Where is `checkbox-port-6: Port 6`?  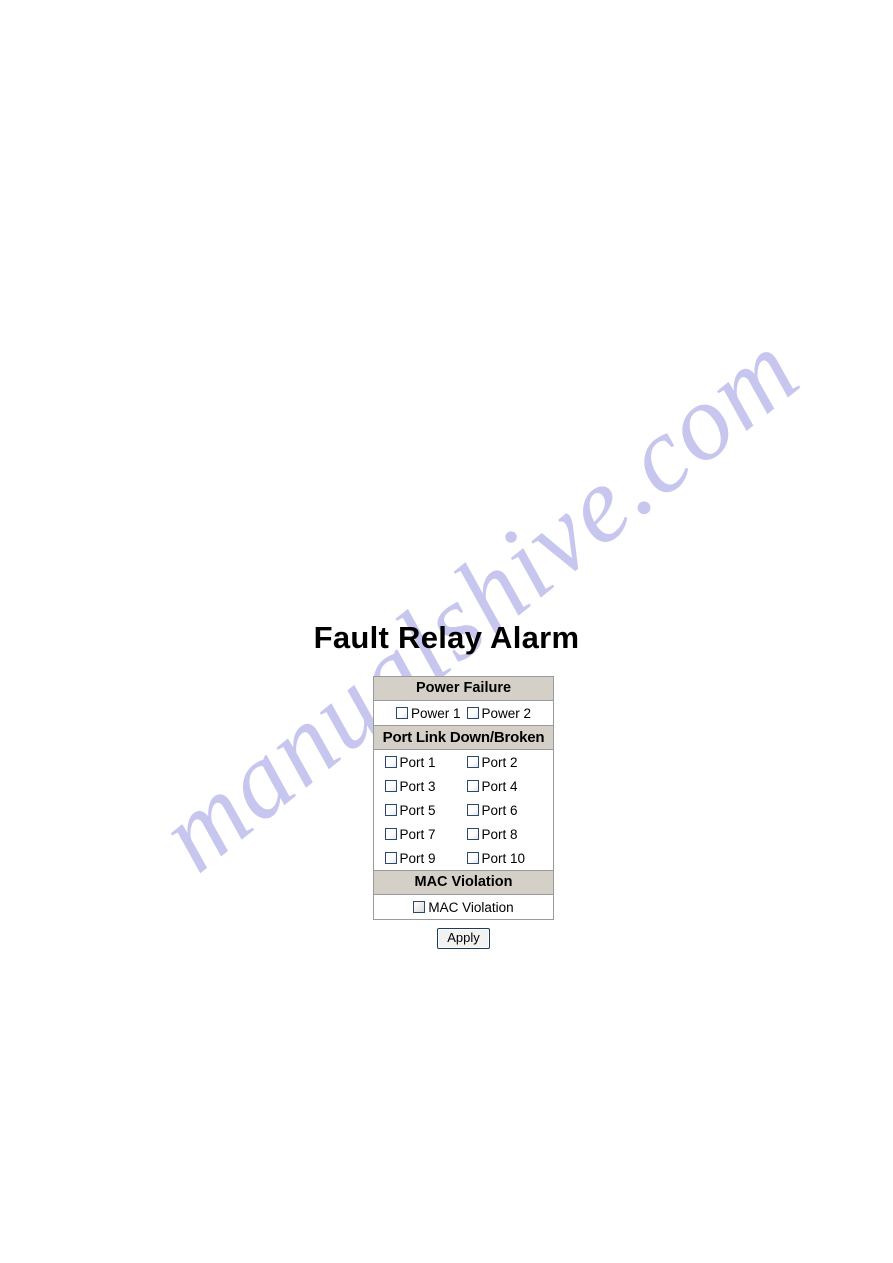
checkbox-port-6: Port 6 is located at coordinates (504, 810).